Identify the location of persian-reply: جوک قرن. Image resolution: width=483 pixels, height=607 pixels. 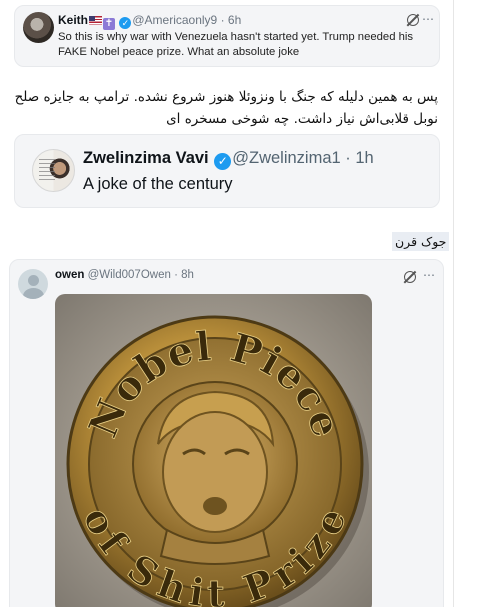
(421, 241).